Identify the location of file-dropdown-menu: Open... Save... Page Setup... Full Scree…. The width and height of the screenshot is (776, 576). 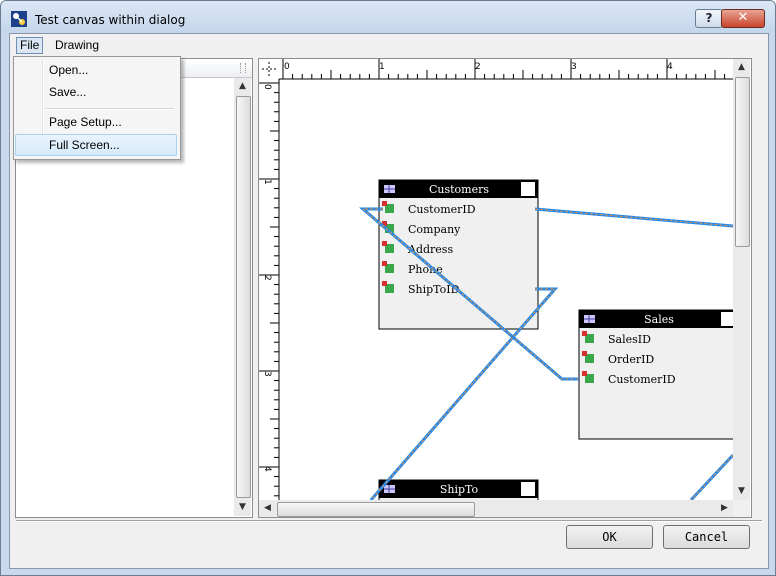
(97, 108).